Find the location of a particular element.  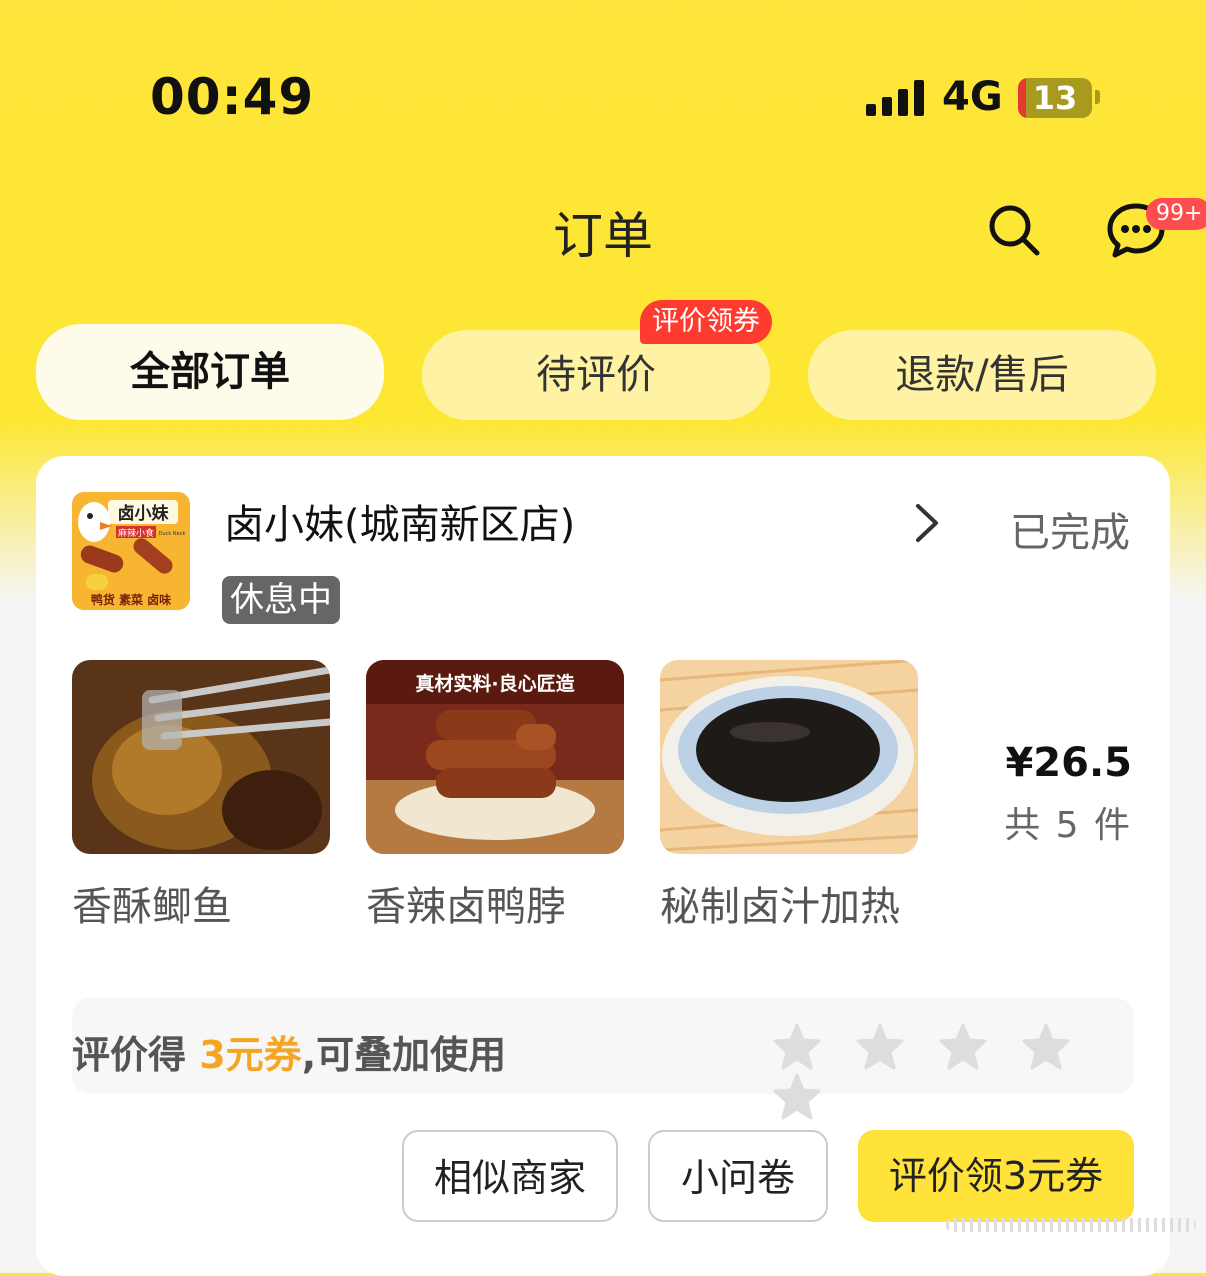

item-image-caption: 真材实料·良心匠造 is located at coordinates (495, 683).